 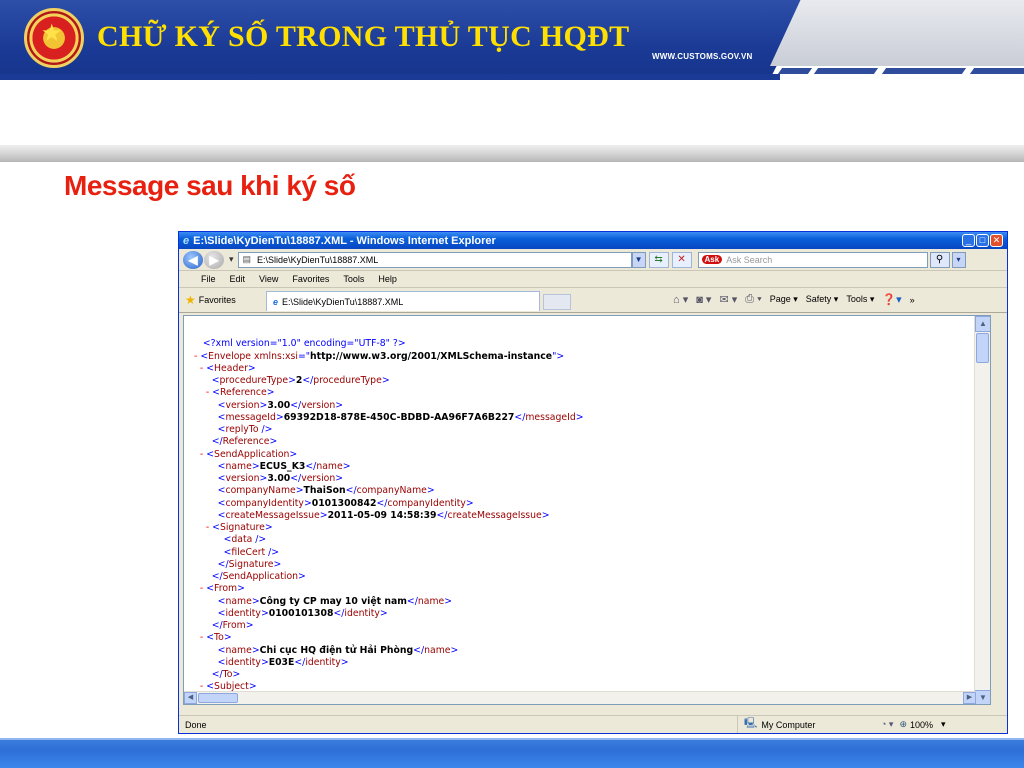 I want to click on protected-mode-icon: ◔ ▾, so click(x=887, y=724).